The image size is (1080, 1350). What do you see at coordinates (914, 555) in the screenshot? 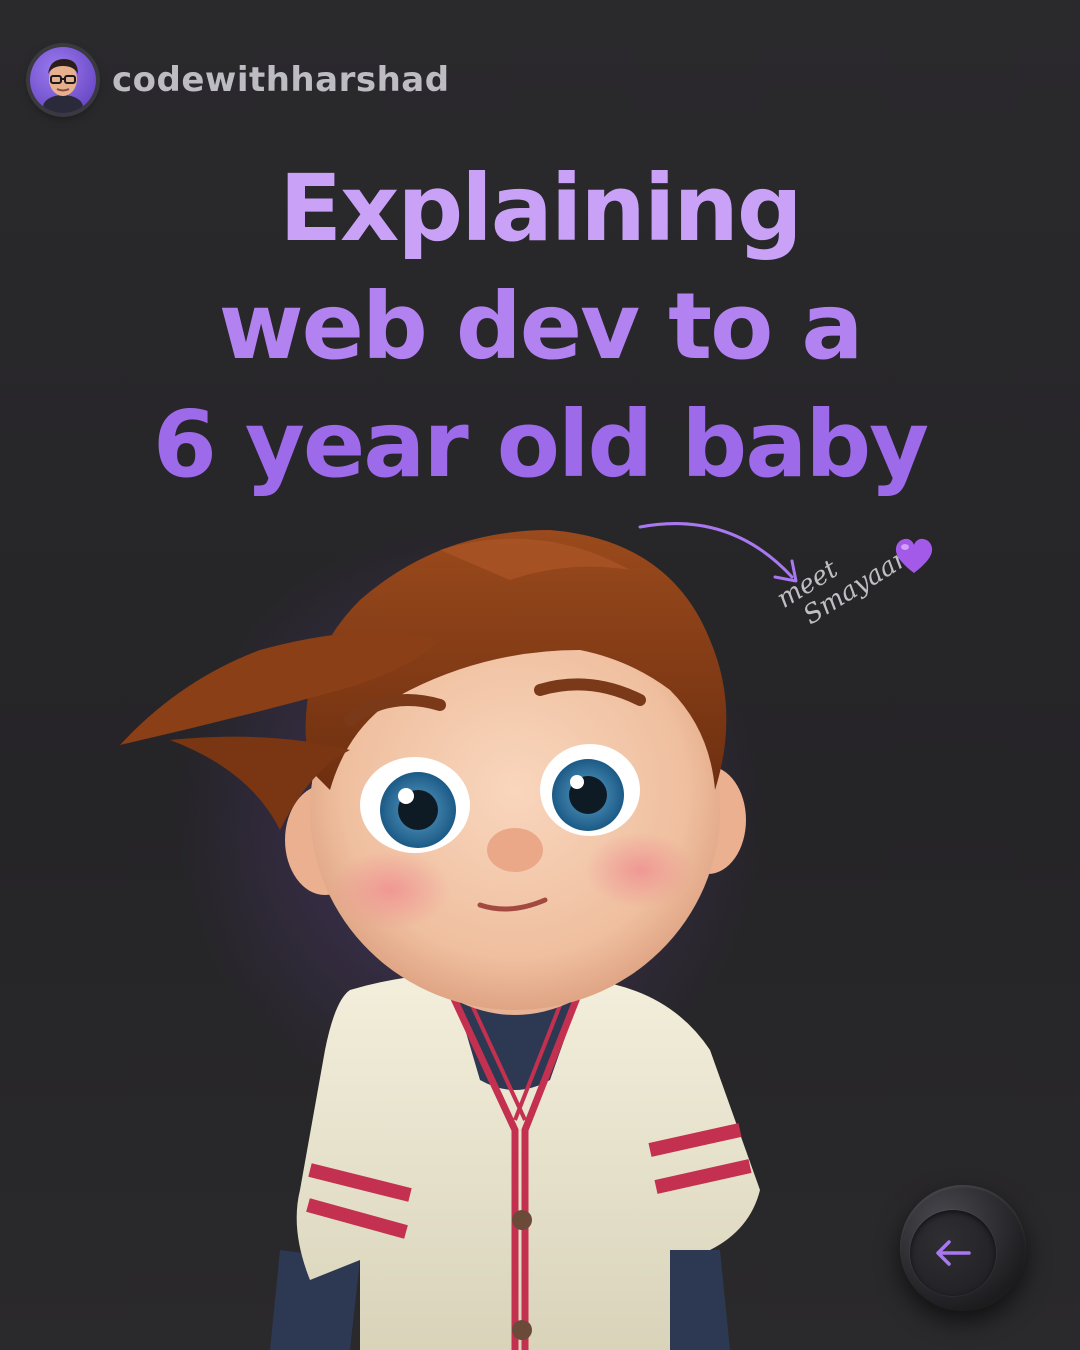
I see `purple-heart-icon` at bounding box center [914, 555].